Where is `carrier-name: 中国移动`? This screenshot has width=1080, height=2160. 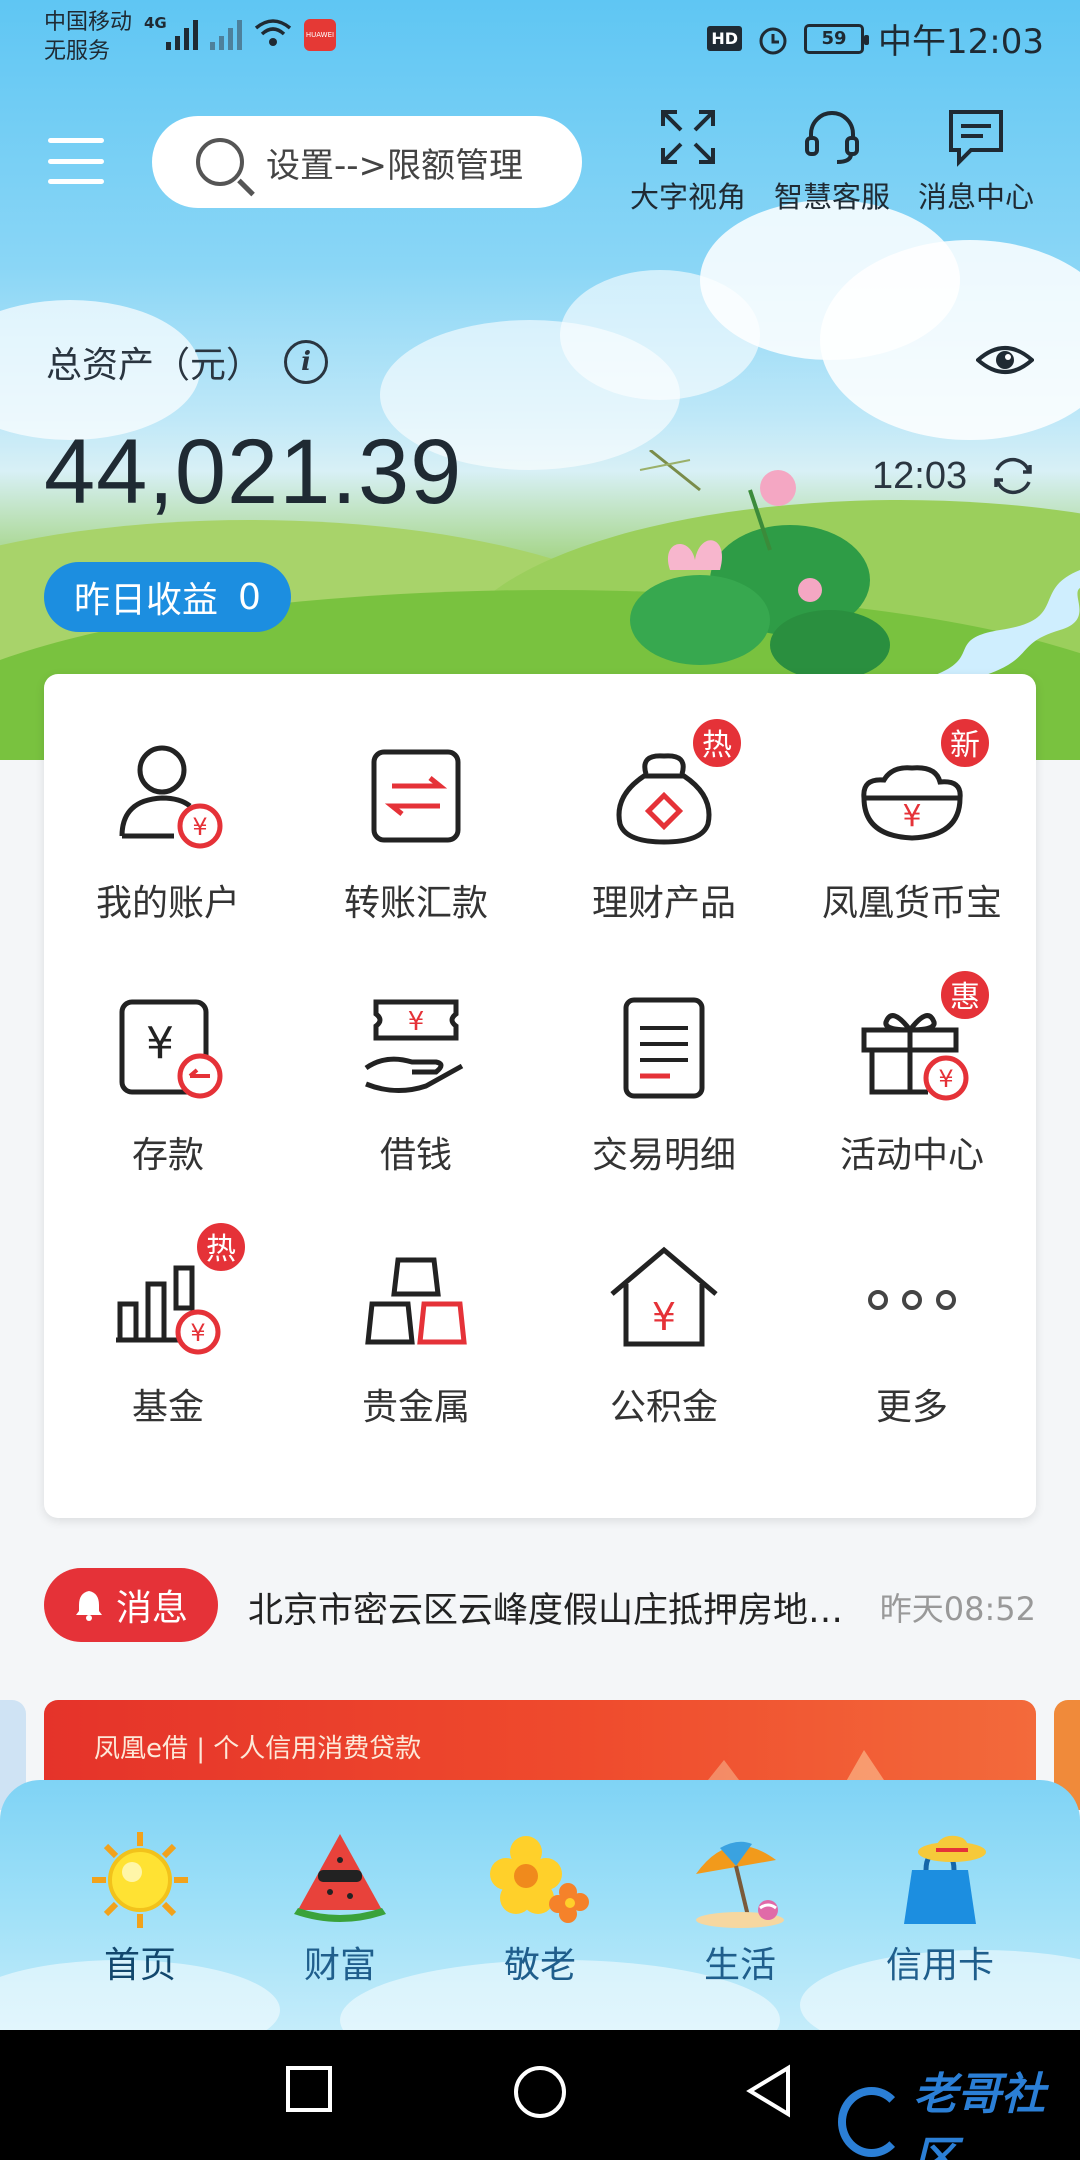
carrier-name: 中国移动 is located at coordinates (88, 22).